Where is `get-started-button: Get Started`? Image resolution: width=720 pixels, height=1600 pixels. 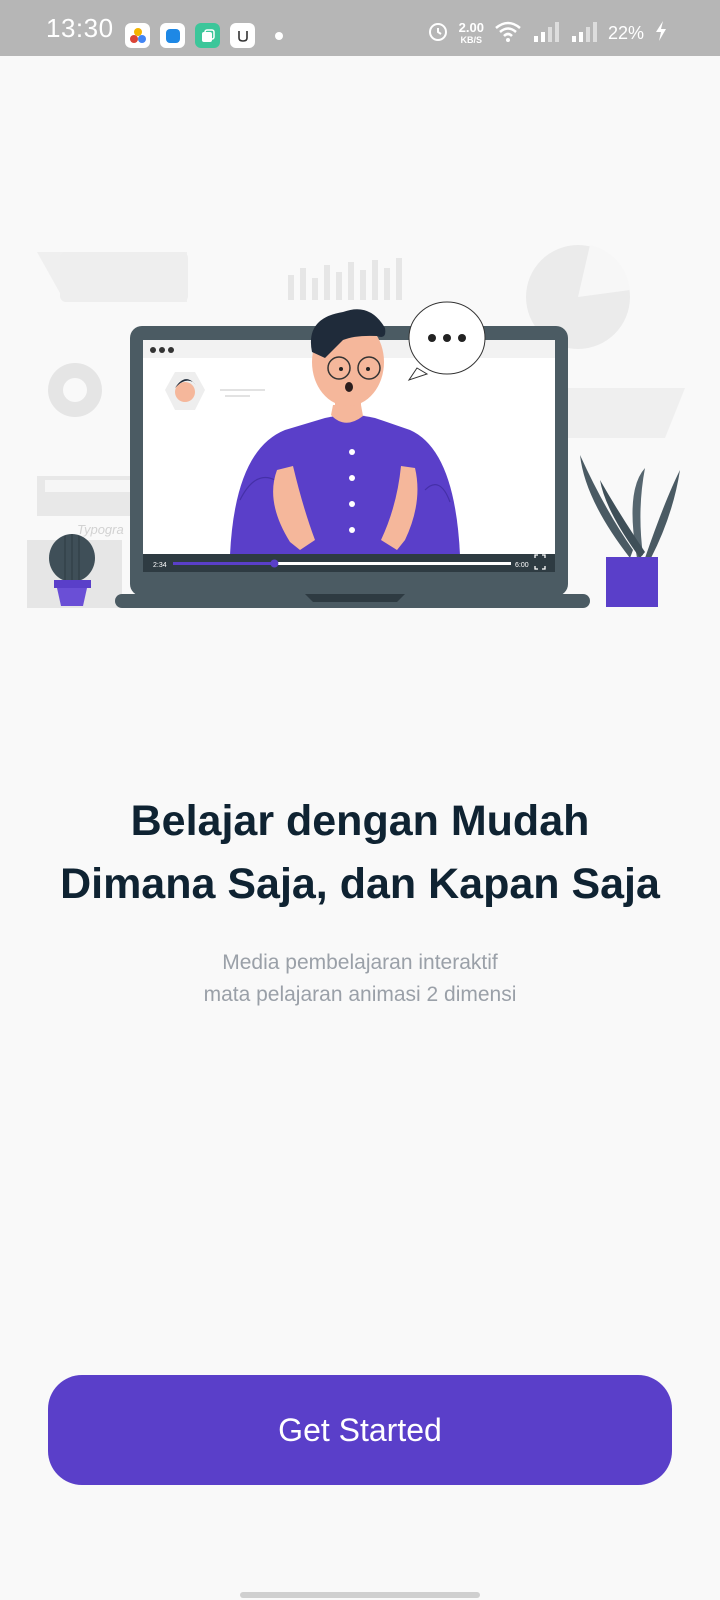 get-started-button: Get Started is located at coordinates (360, 1430).